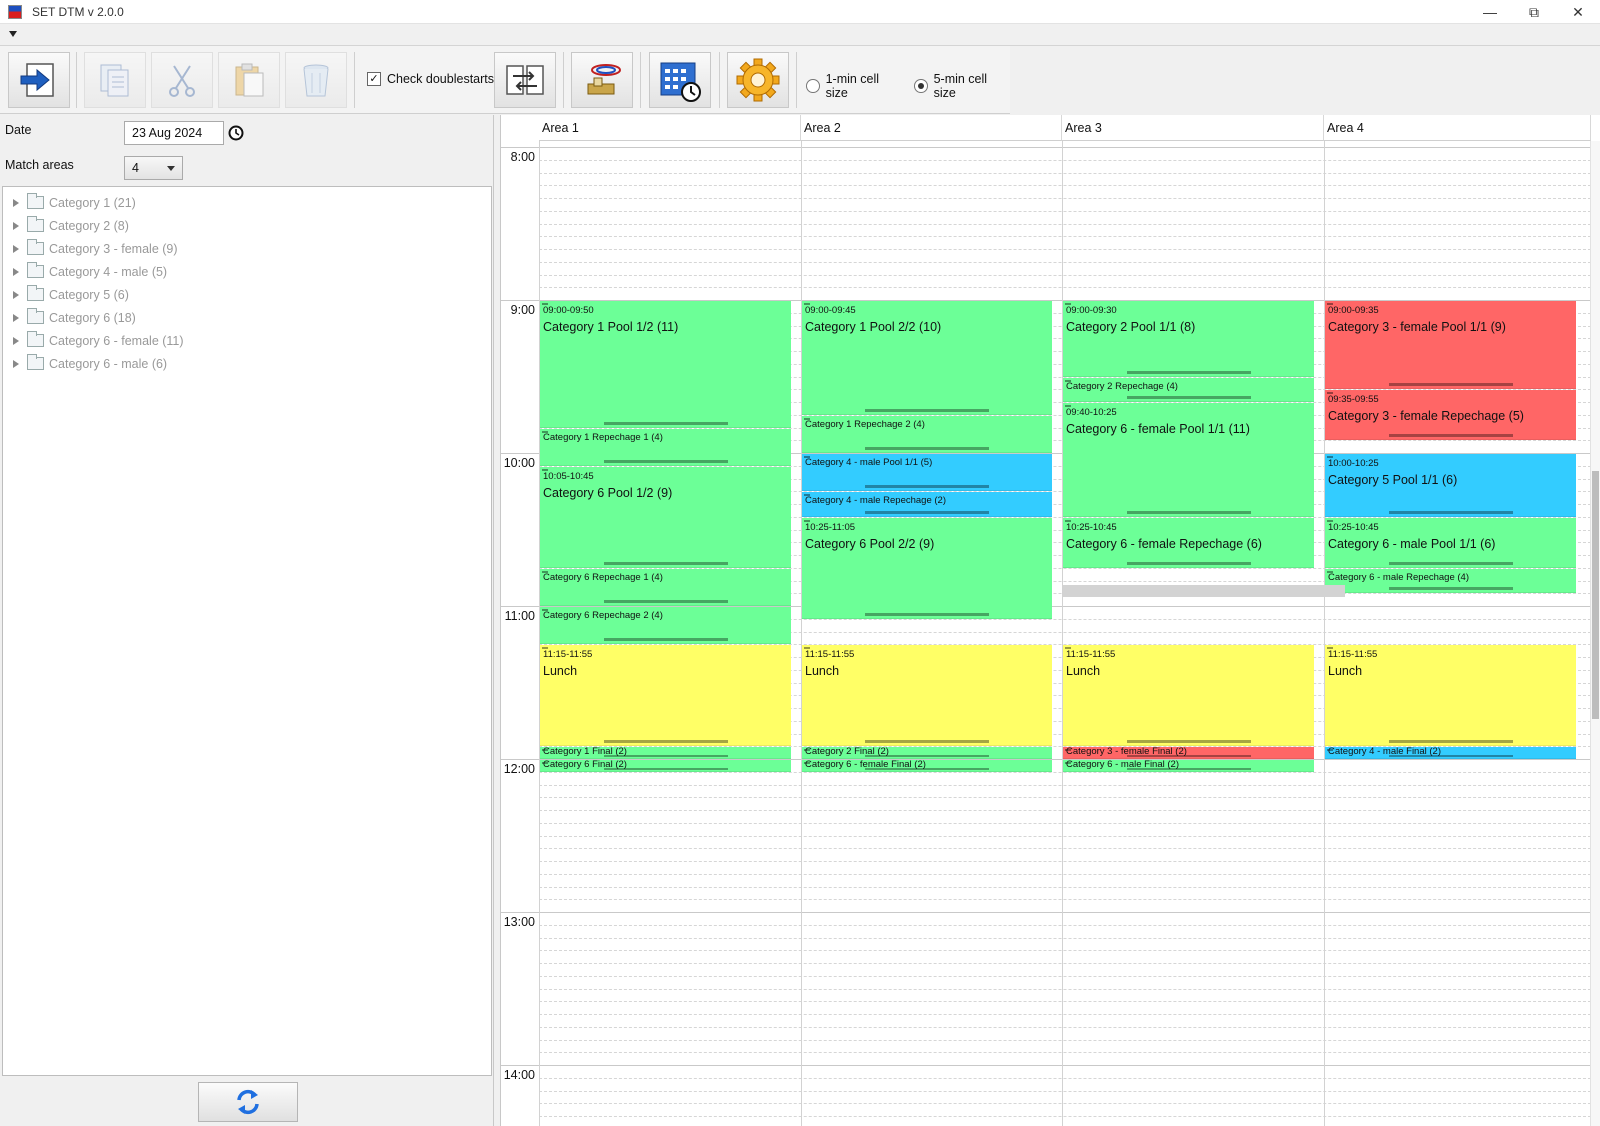 The height and width of the screenshot is (1126, 1600). What do you see at coordinates (921, 86) in the screenshot?
I see `cell-size-5-radio` at bounding box center [921, 86].